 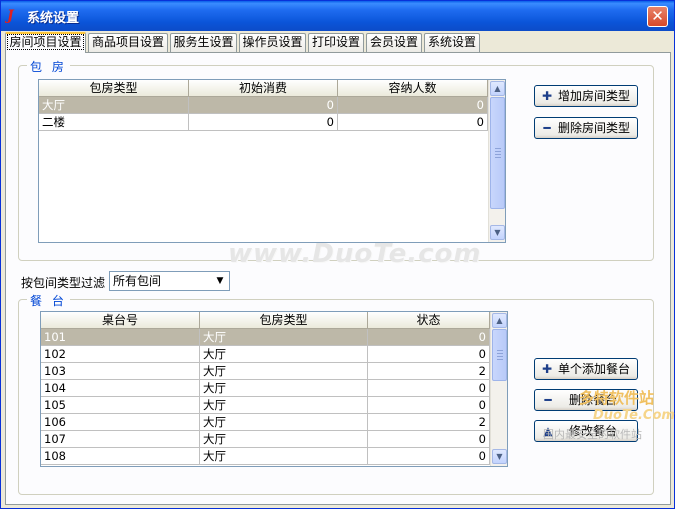 I want to click on watermark-site-name: 多特软件站, so click(x=617, y=398).